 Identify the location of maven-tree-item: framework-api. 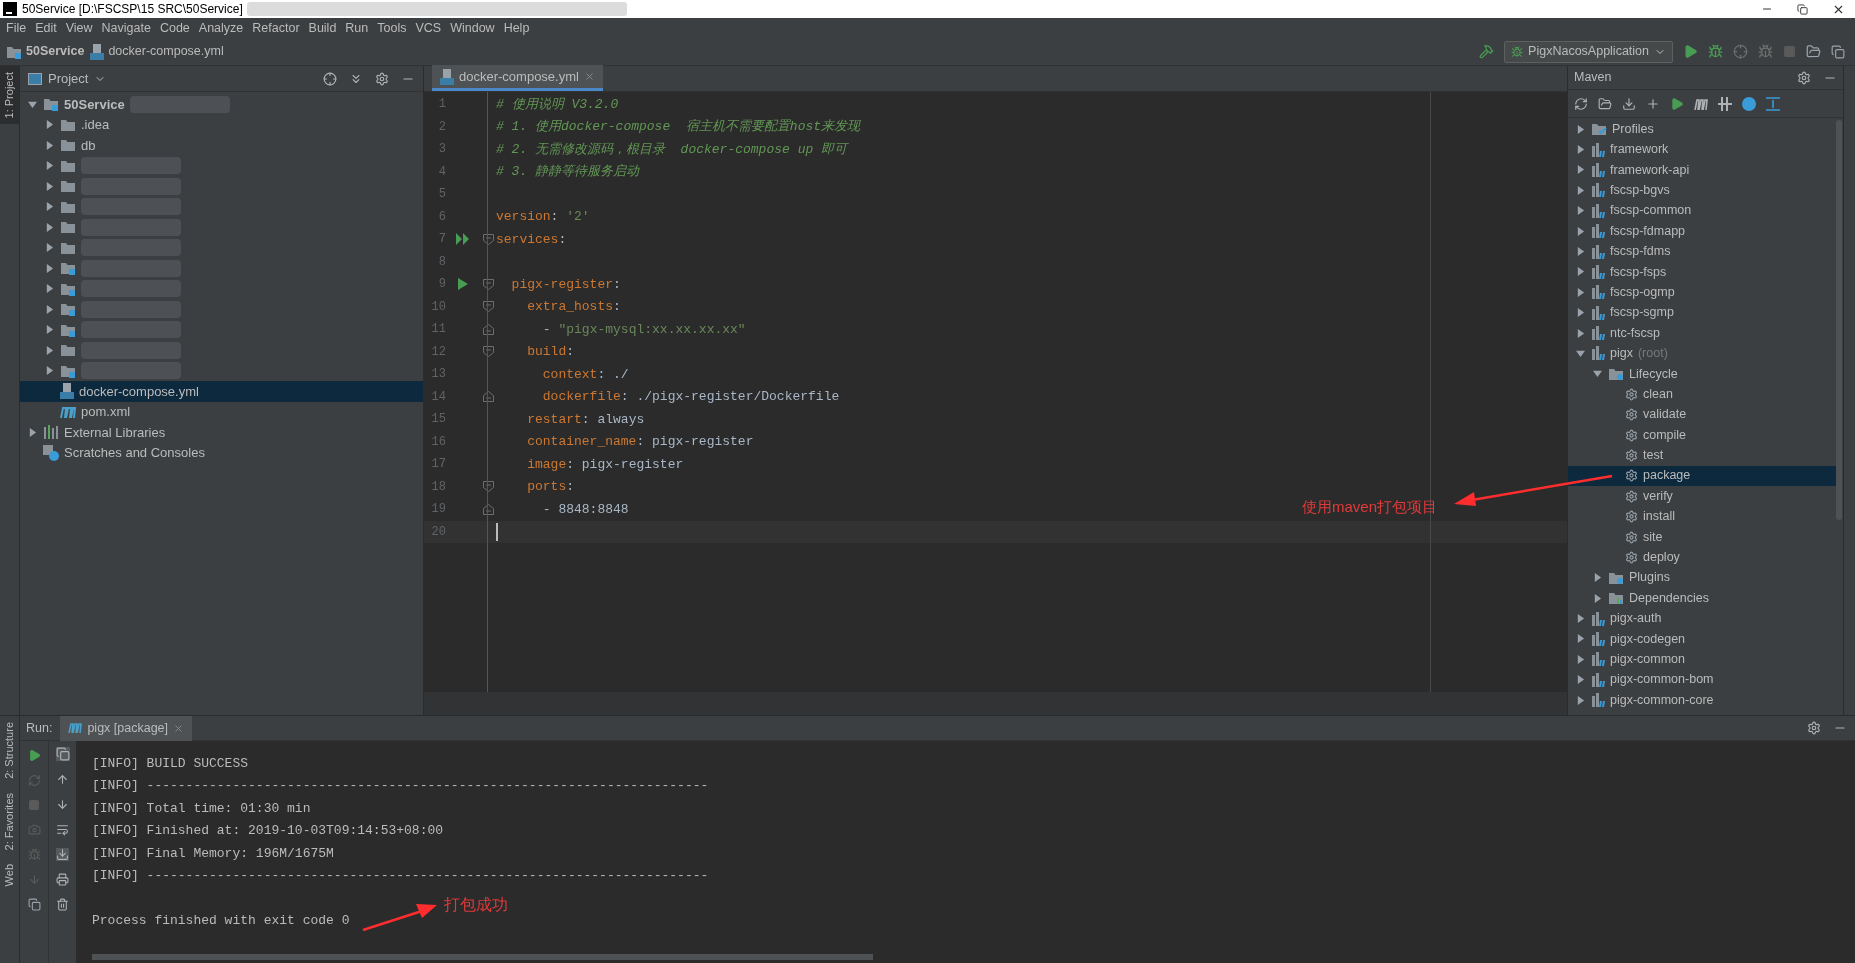
(1702, 170).